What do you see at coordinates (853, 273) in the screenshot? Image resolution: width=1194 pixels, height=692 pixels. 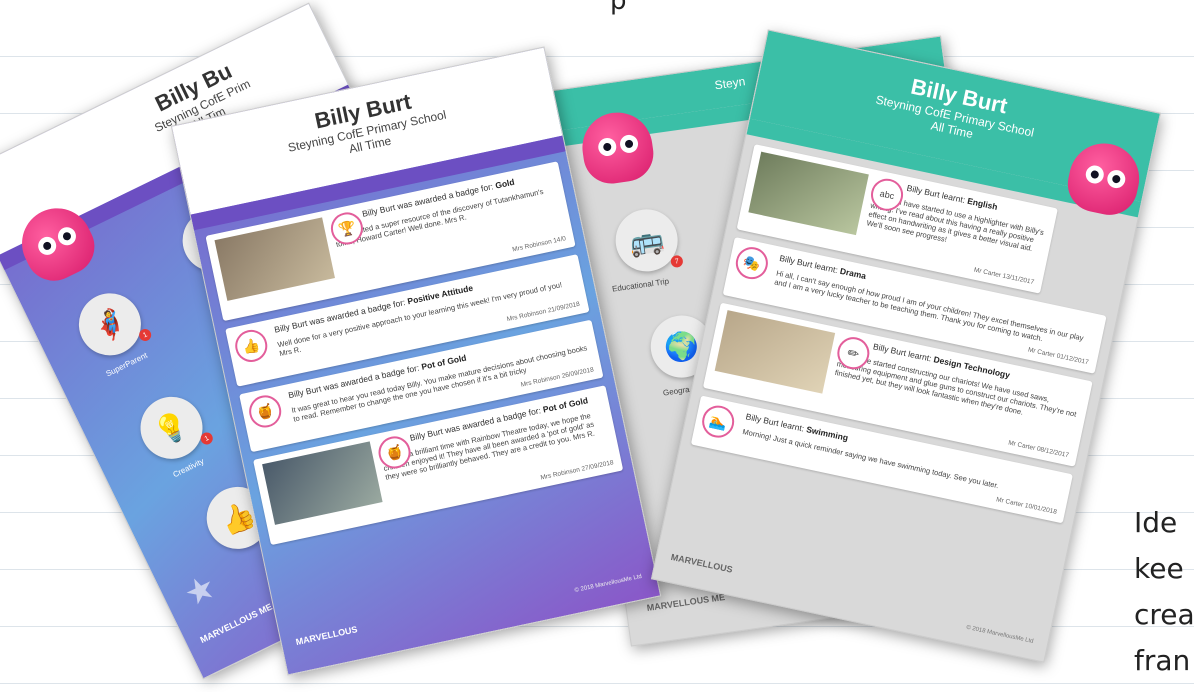 I see `card-title-bold: Drama` at bounding box center [853, 273].